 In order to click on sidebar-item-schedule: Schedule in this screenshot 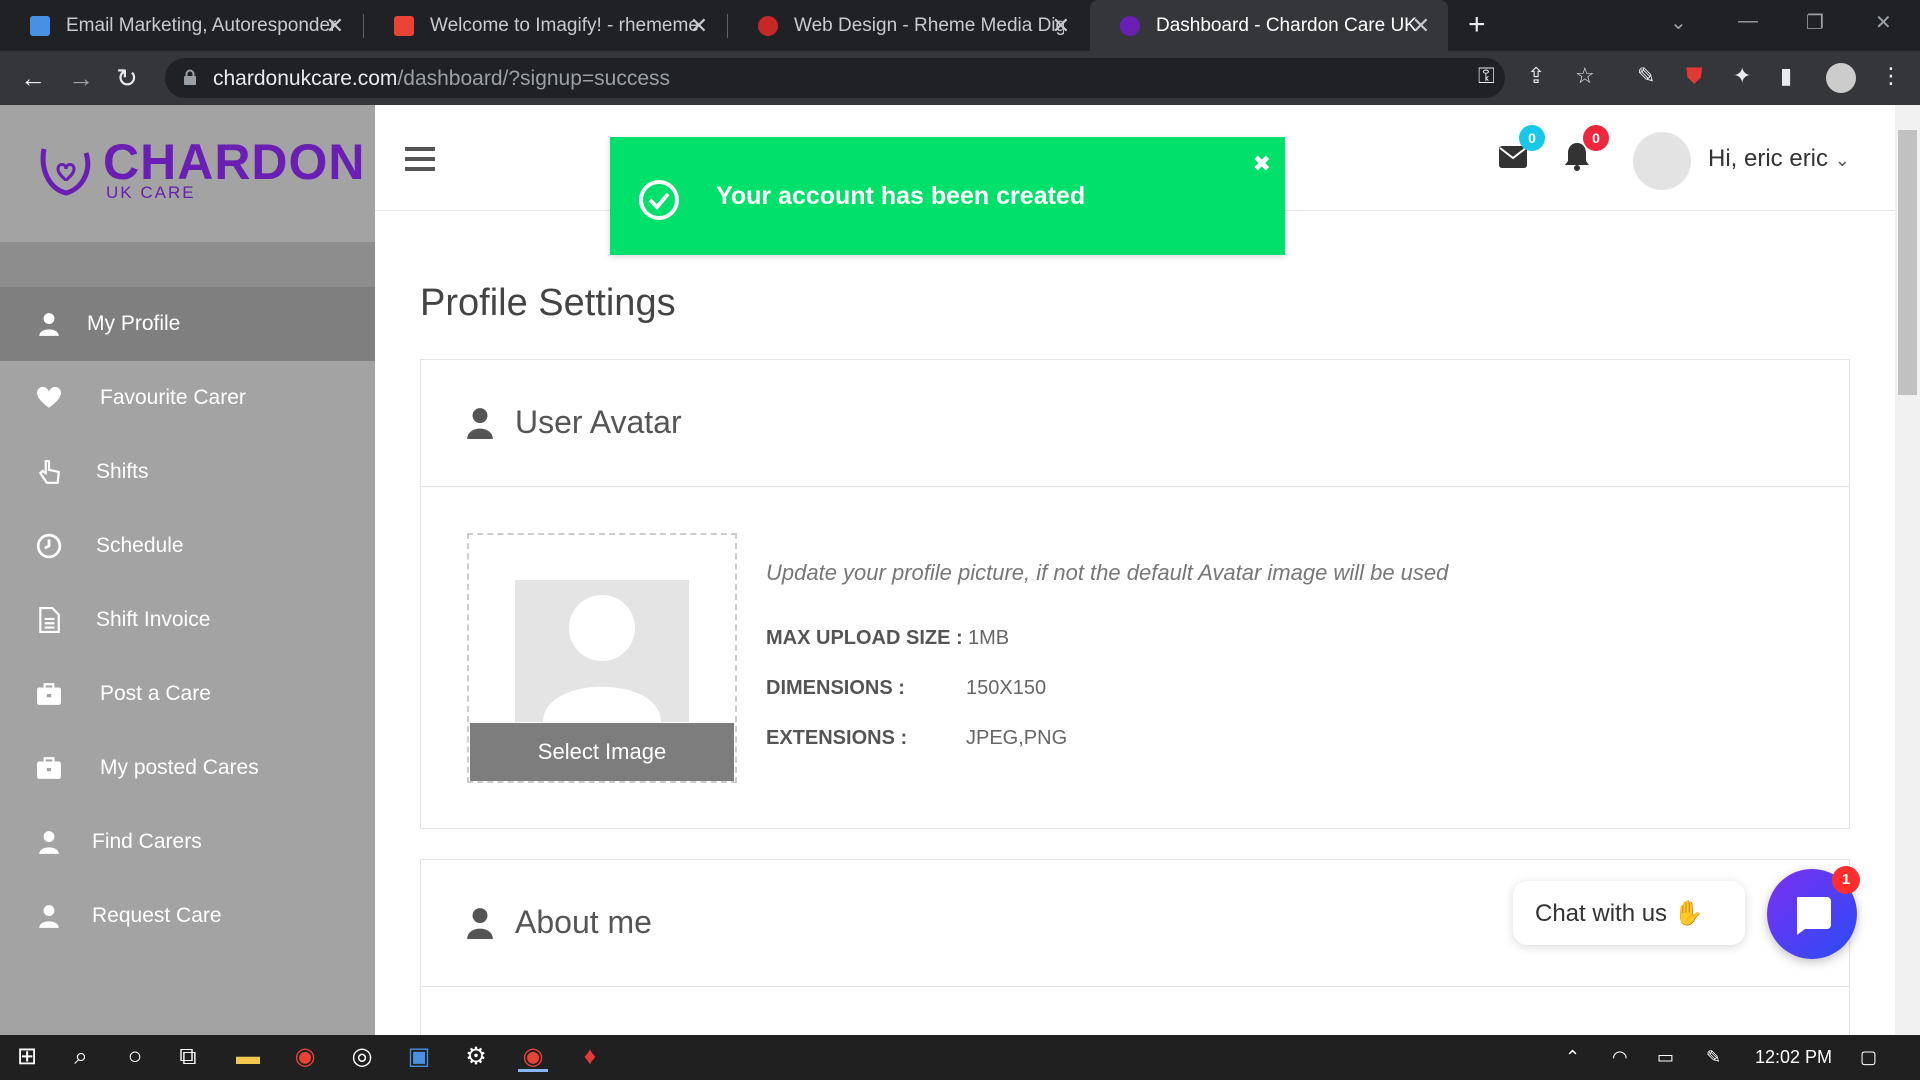, I will do `click(187, 546)`.